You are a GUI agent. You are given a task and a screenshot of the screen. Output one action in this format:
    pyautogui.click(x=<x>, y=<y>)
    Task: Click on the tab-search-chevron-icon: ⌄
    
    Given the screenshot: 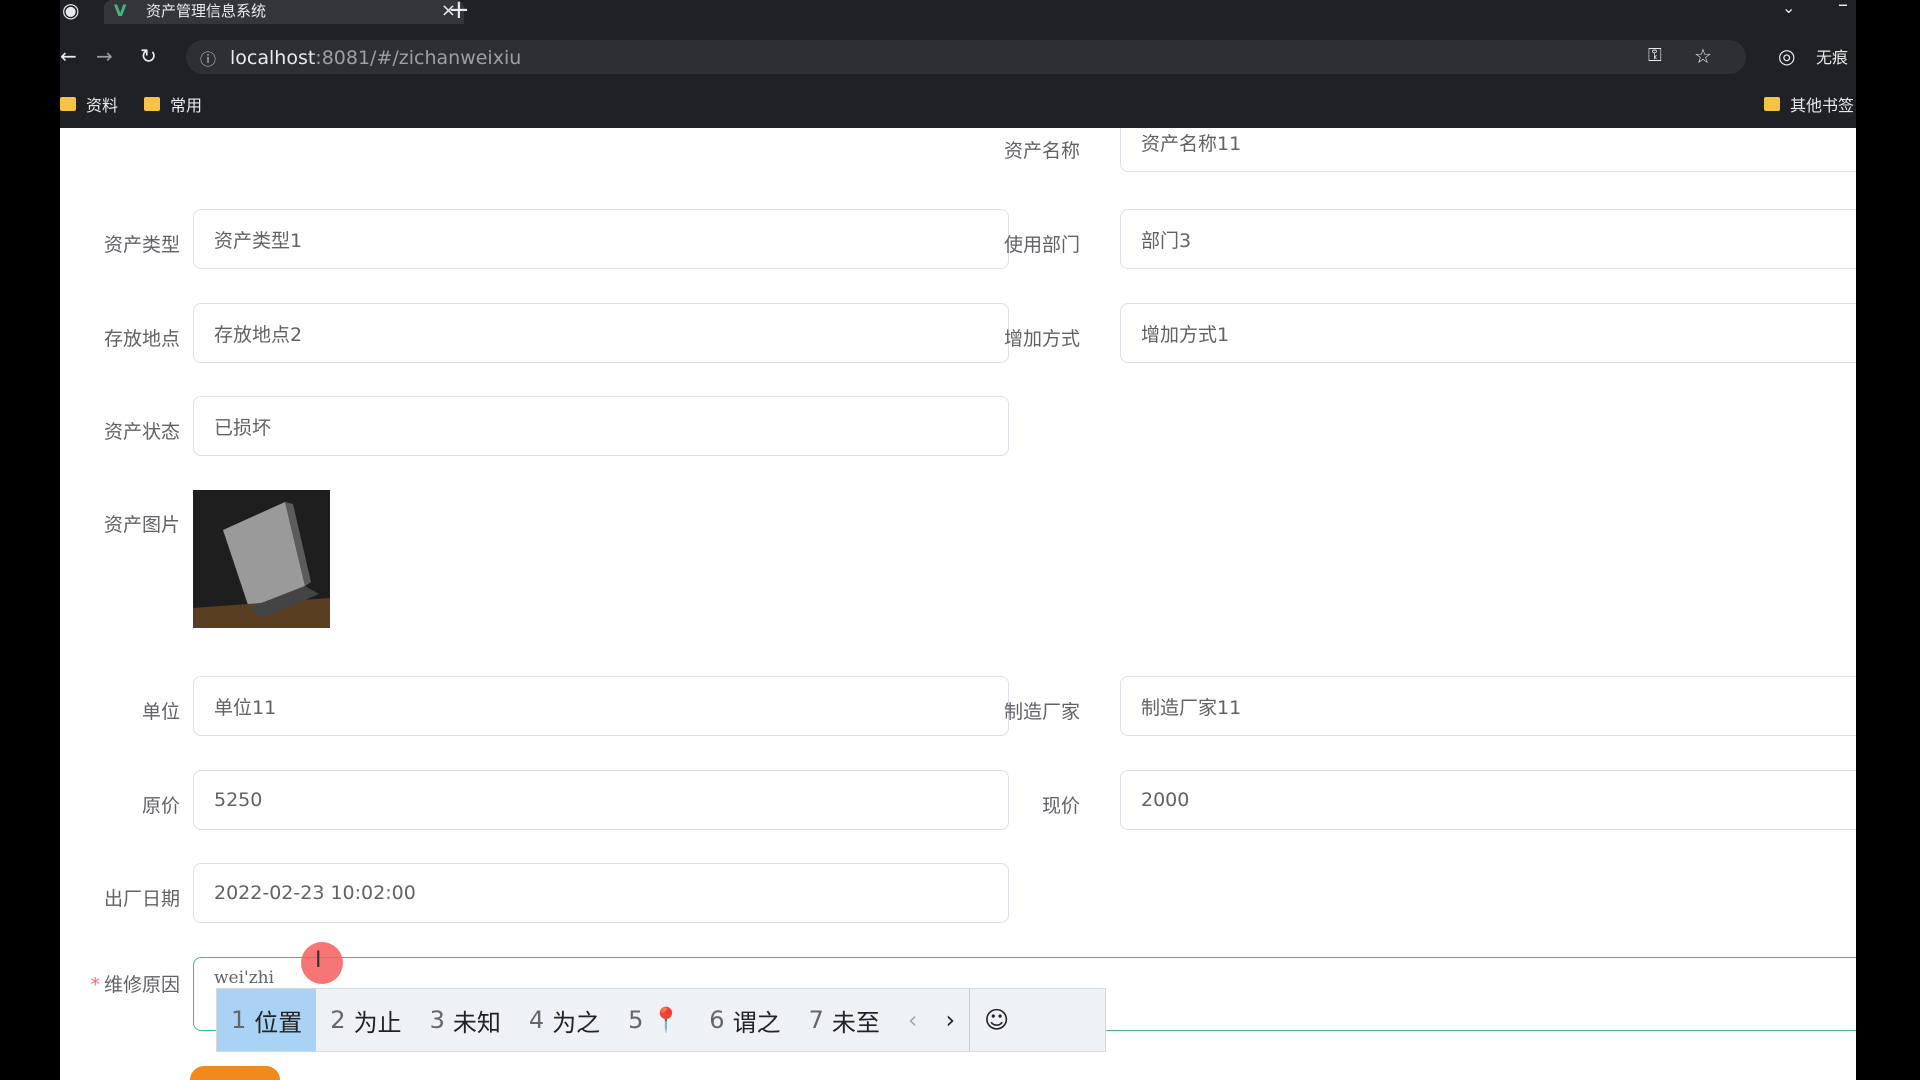 What is the action you would take?
    pyautogui.click(x=1788, y=10)
    